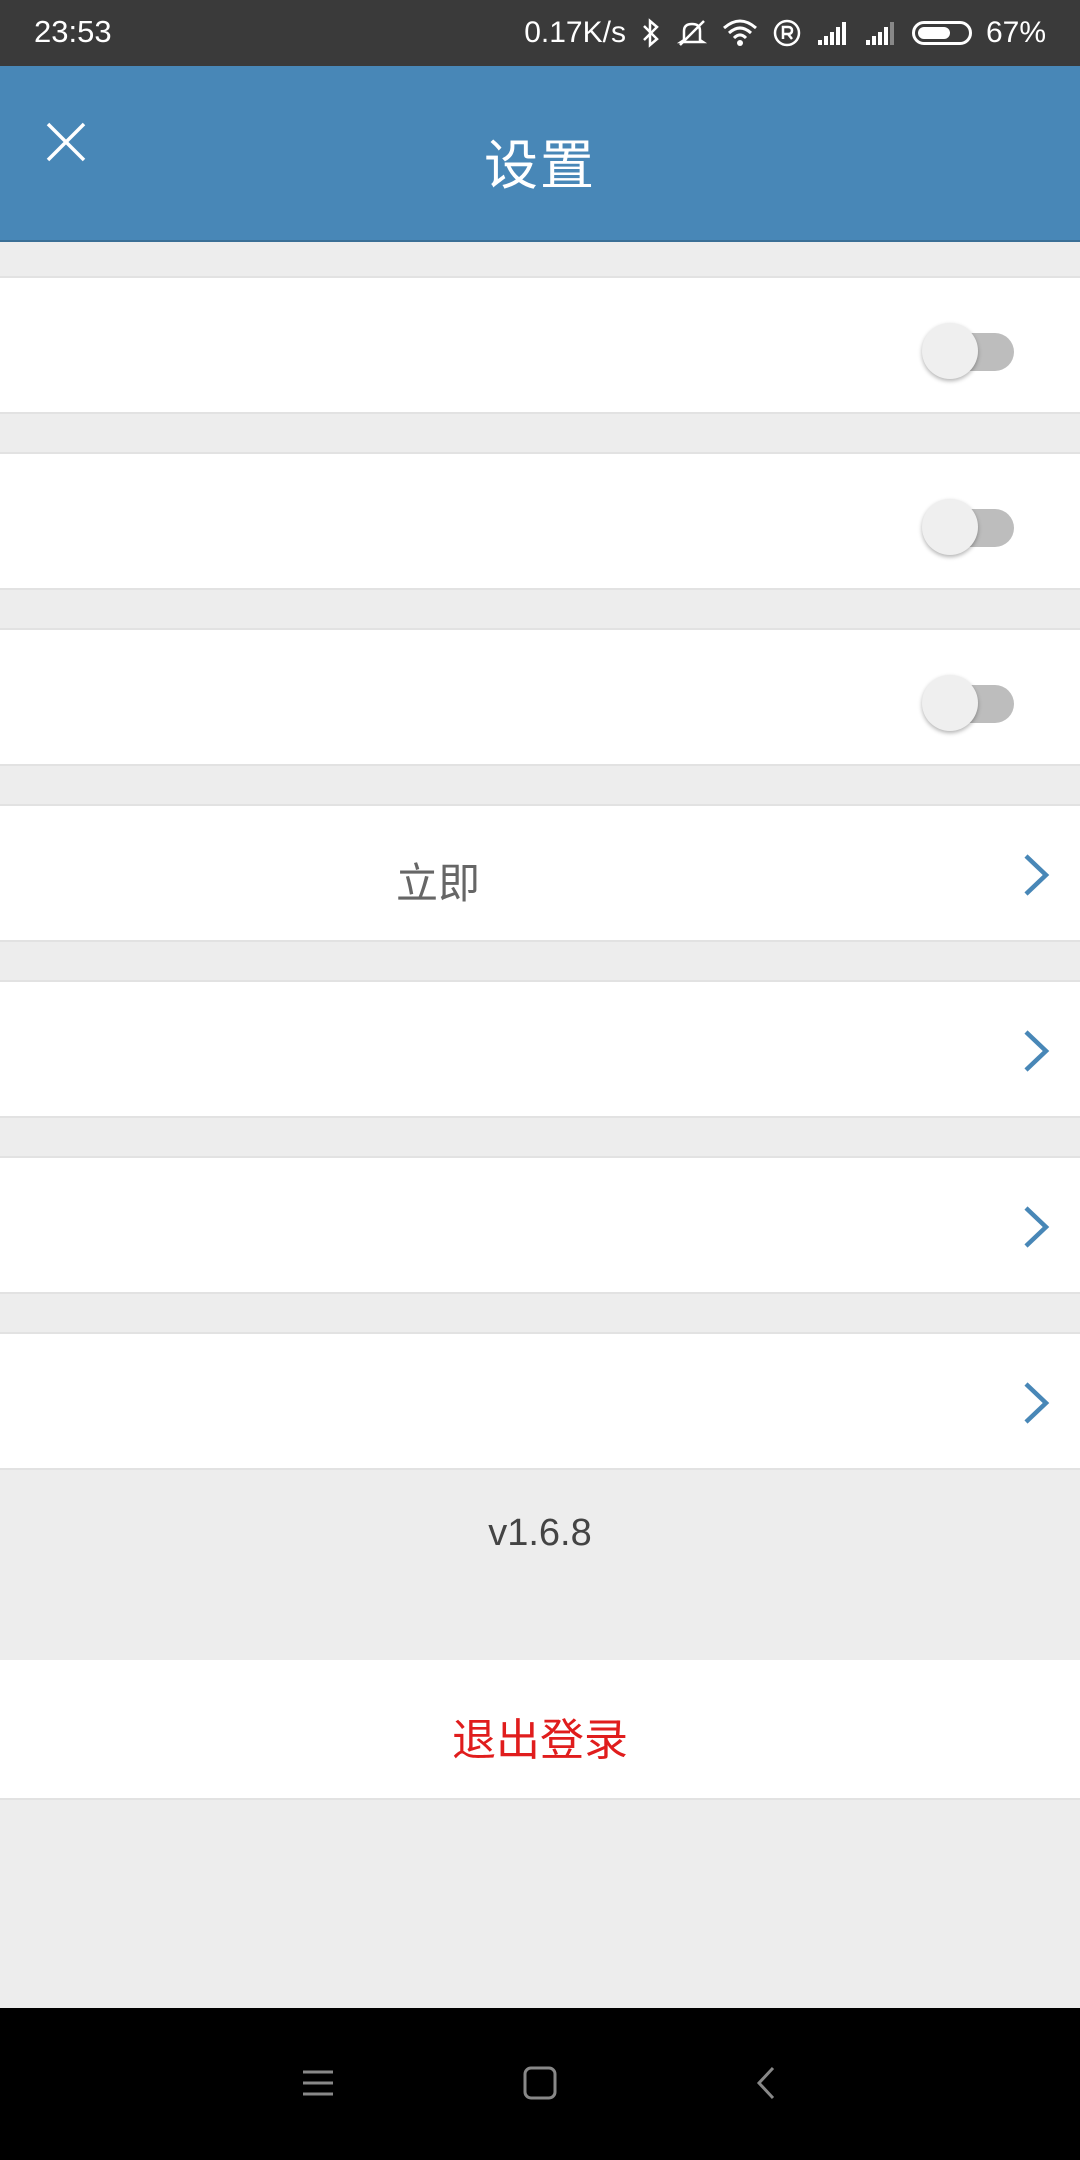 This screenshot has height=2160, width=1080. I want to click on net-speed: 0.17K/s, so click(575, 32).